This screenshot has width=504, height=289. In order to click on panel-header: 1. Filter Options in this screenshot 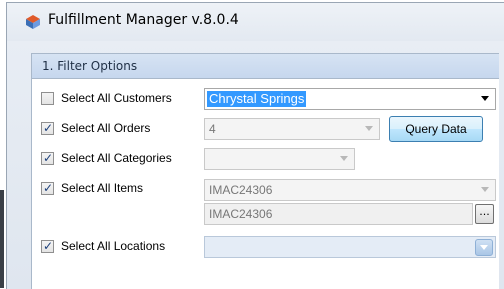, I will do `click(265, 66)`.